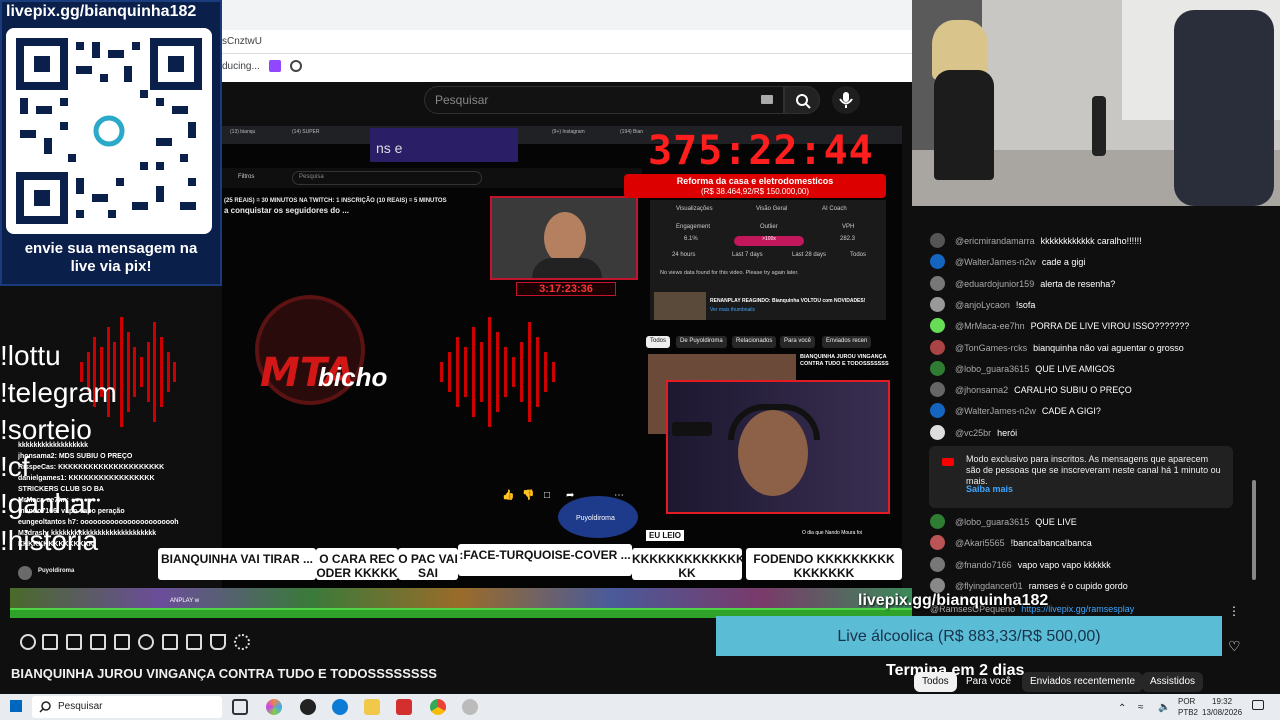  Describe the element at coordinates (991, 348) in the screenshot. I see `chat-username: @TonGames-rcks` at that location.